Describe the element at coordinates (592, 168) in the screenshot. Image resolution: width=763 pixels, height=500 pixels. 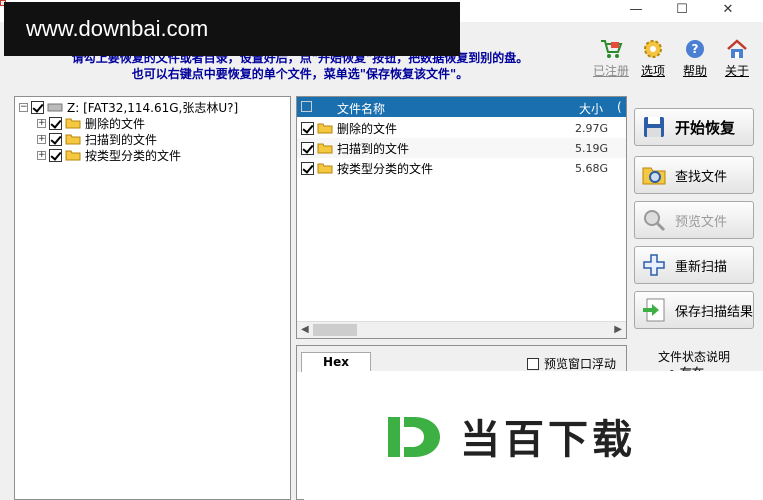
I see `list-item-size: 5.68G` at that location.